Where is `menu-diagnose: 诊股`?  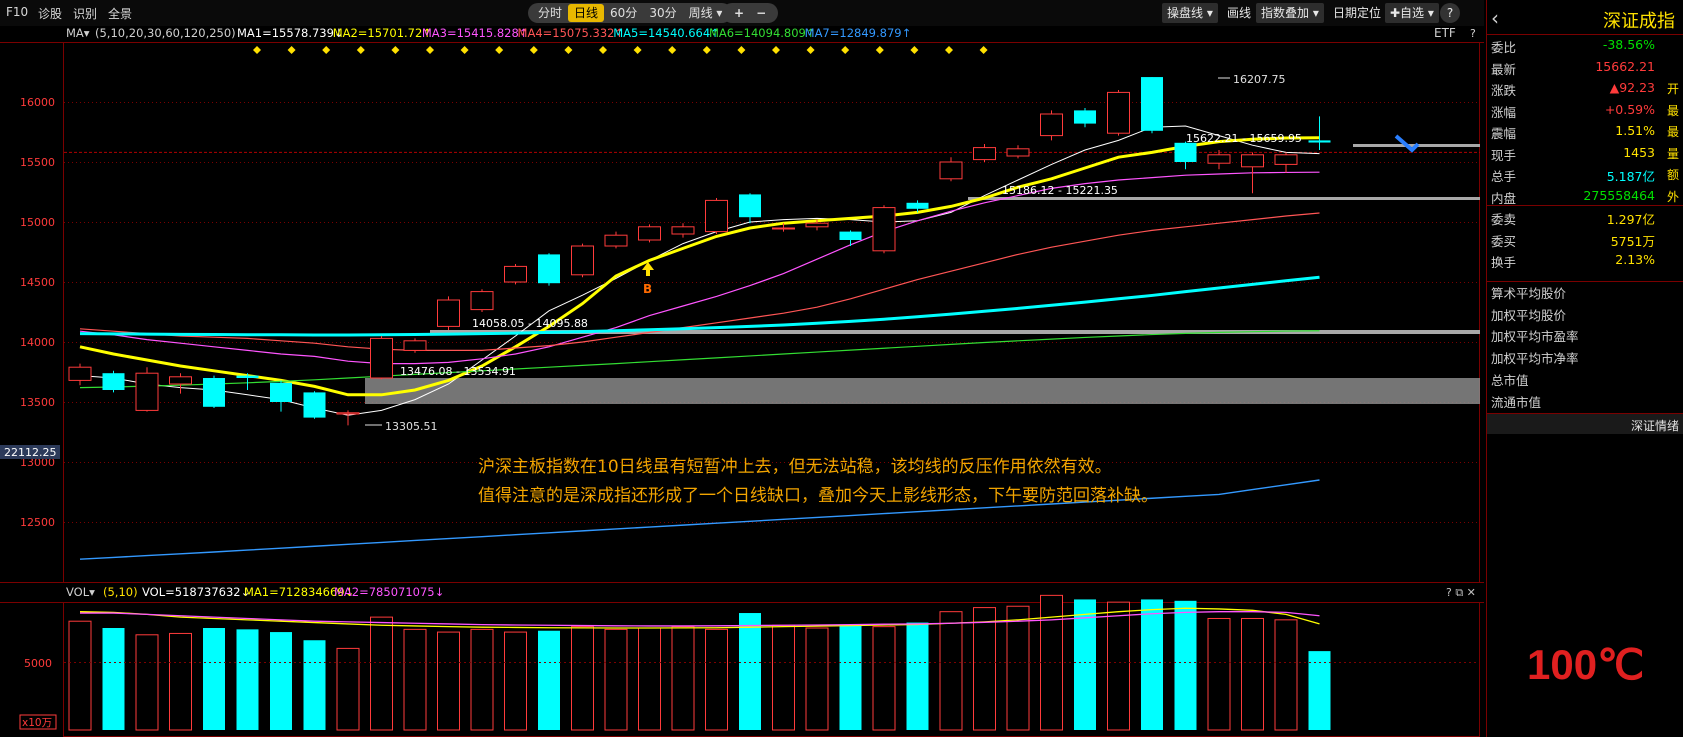 menu-diagnose: 诊股 is located at coordinates (50, 13).